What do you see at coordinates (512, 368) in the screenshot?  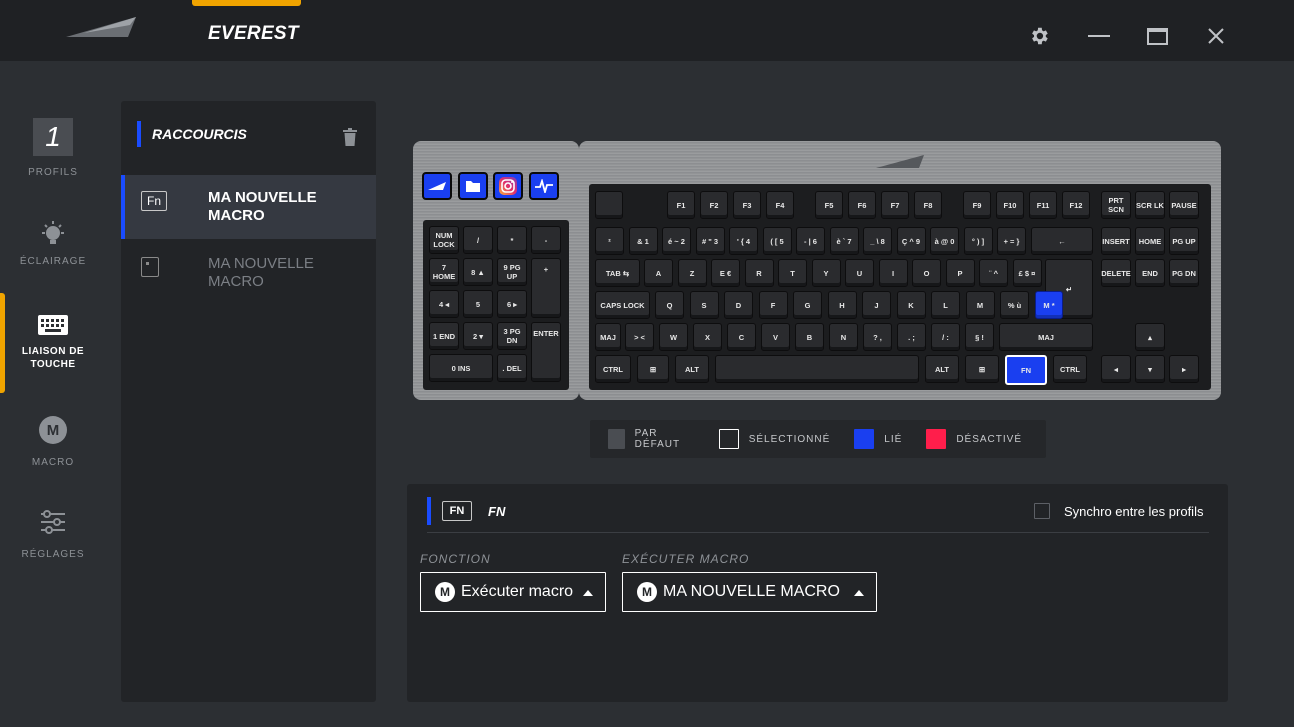 I see `key-num-decimal: . DEL` at bounding box center [512, 368].